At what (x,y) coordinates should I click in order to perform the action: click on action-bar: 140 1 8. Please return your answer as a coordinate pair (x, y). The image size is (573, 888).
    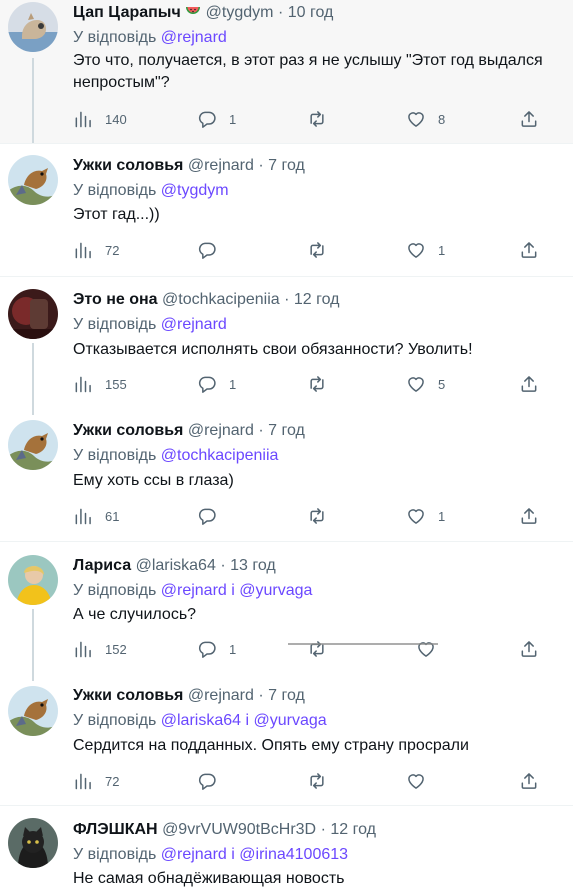
    Looking at the image, I should click on (308, 119).